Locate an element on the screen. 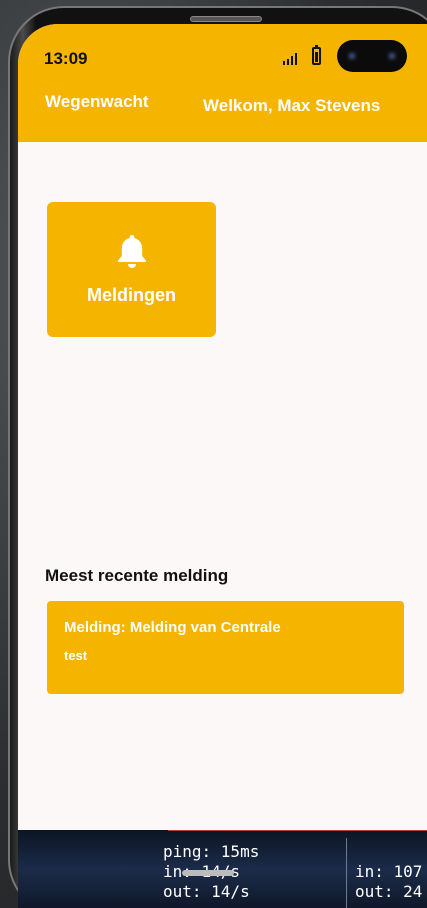  notifications-tile: Meldingen is located at coordinates (131, 269).